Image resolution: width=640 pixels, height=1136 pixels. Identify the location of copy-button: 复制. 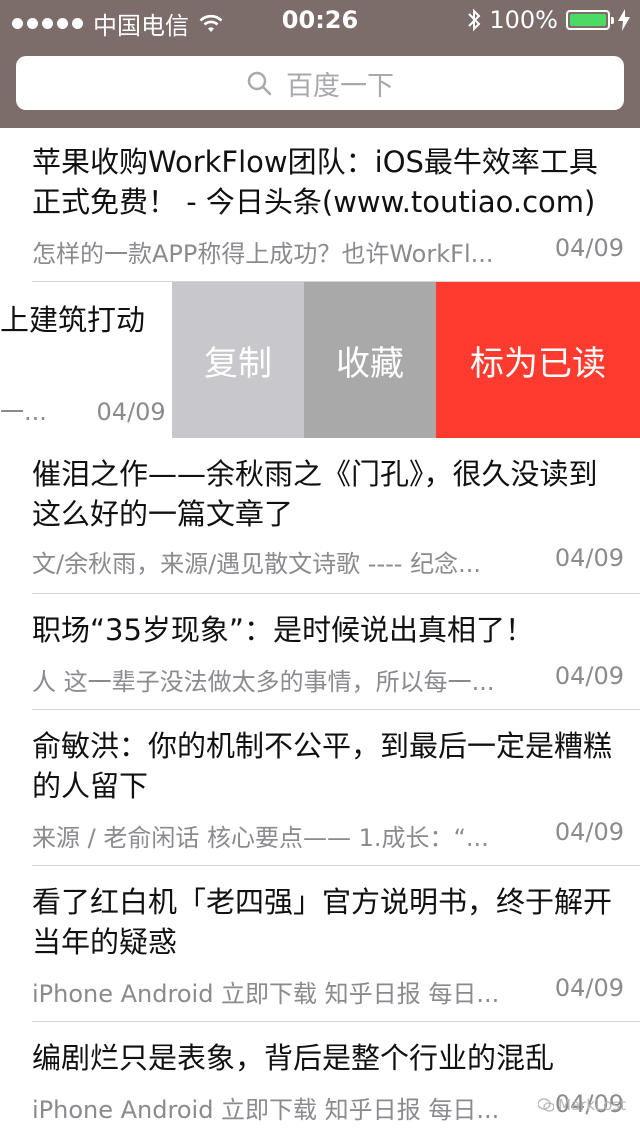
(238, 360).